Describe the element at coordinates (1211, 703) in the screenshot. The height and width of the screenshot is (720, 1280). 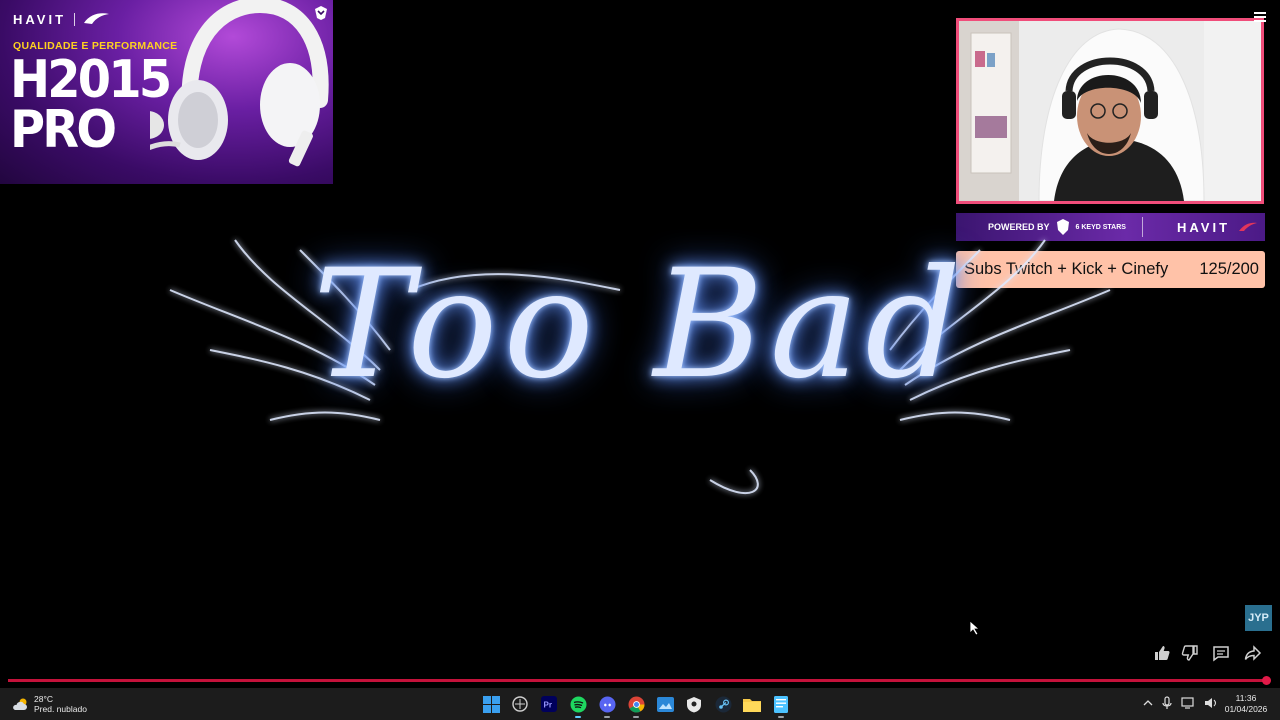
I see `volume-icon` at that location.